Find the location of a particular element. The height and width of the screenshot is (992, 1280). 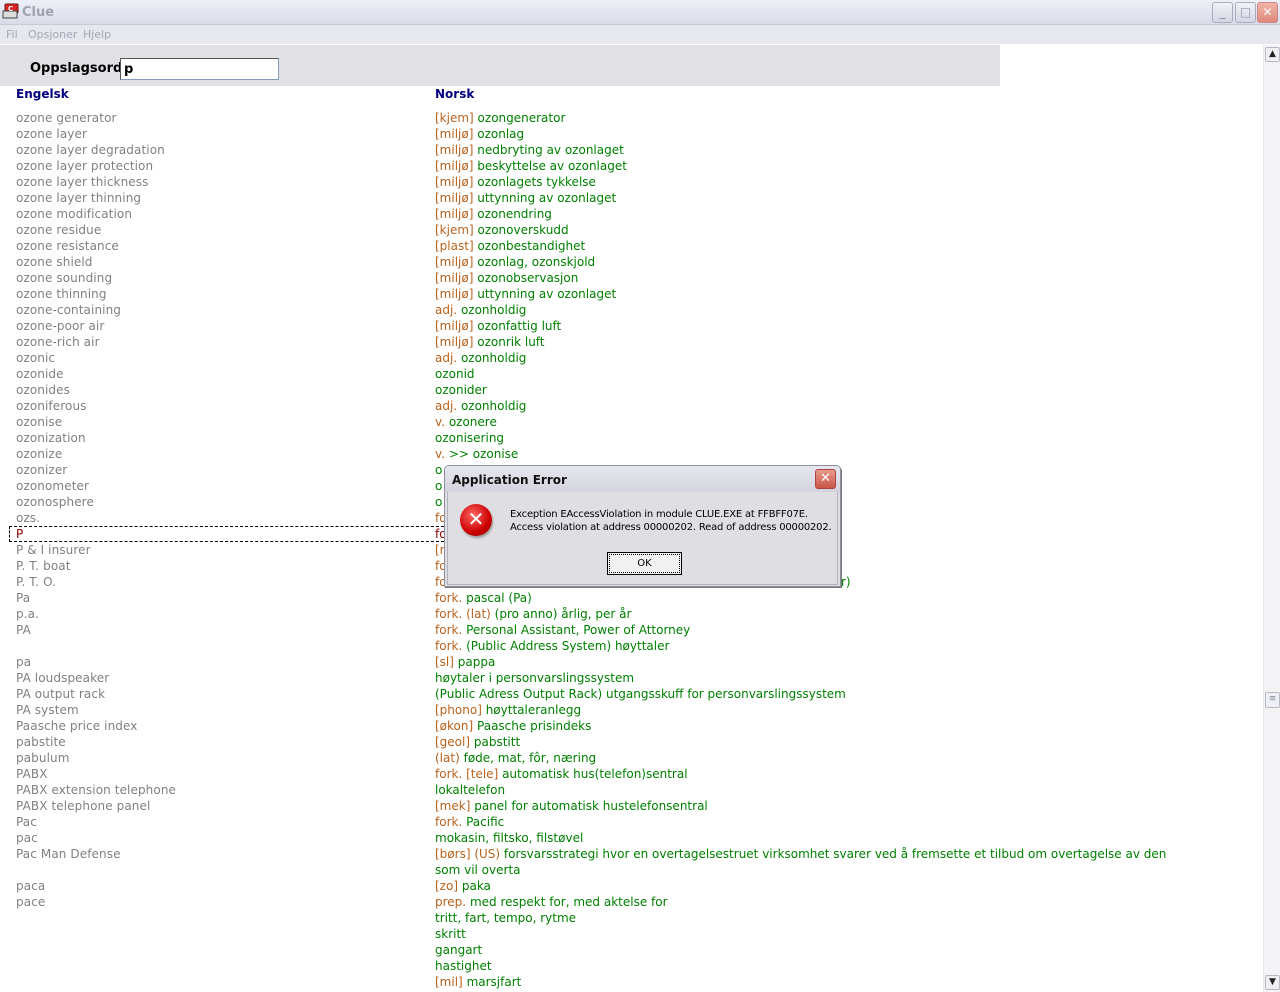

norwegian-translation: [miljø] uttynning av ozonlaget is located at coordinates (848, 198).